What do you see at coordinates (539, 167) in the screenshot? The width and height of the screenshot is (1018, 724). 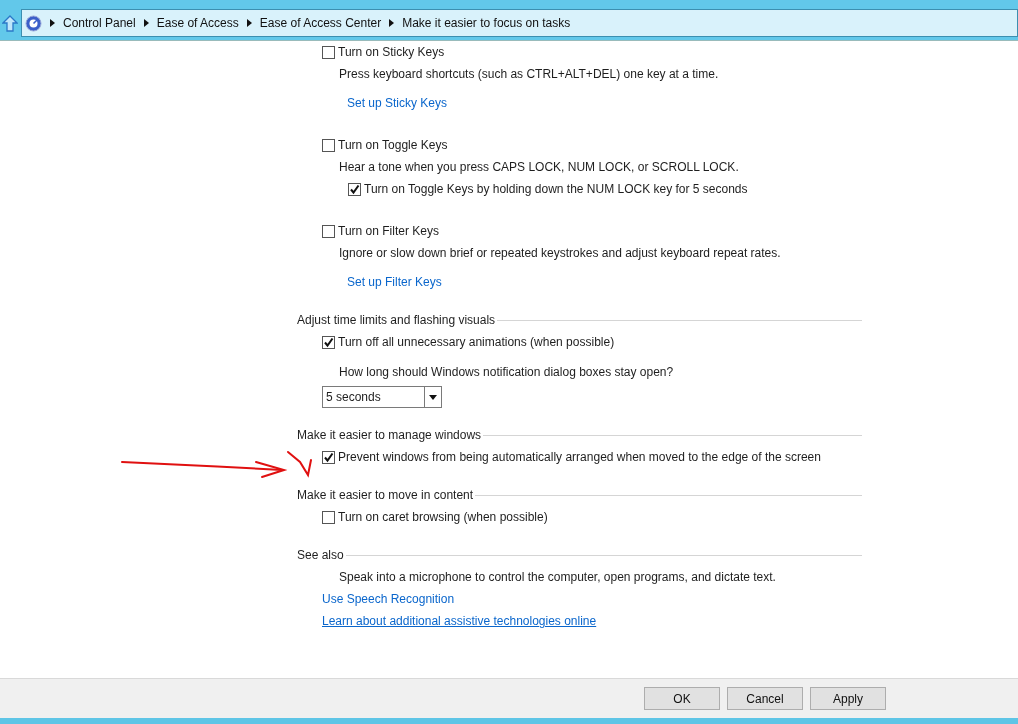 I see `description-text: Hear a tone when you press CAPS LOCK, NUM LOCK, or SCROLL LOCK.` at bounding box center [539, 167].